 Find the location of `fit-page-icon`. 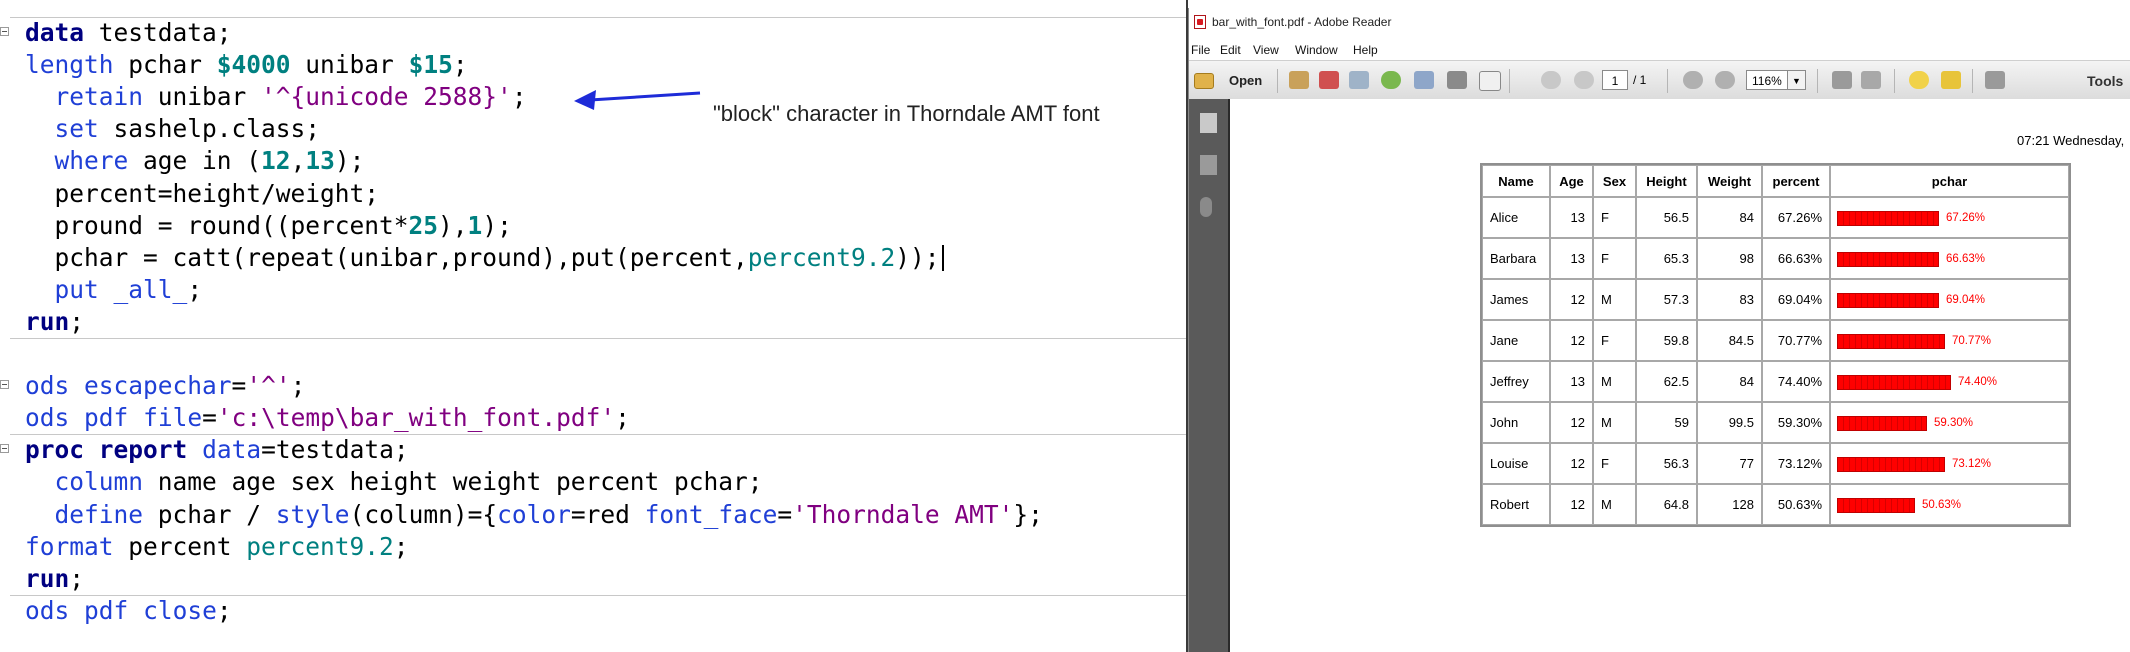

fit-page-icon is located at coordinates (1842, 80).